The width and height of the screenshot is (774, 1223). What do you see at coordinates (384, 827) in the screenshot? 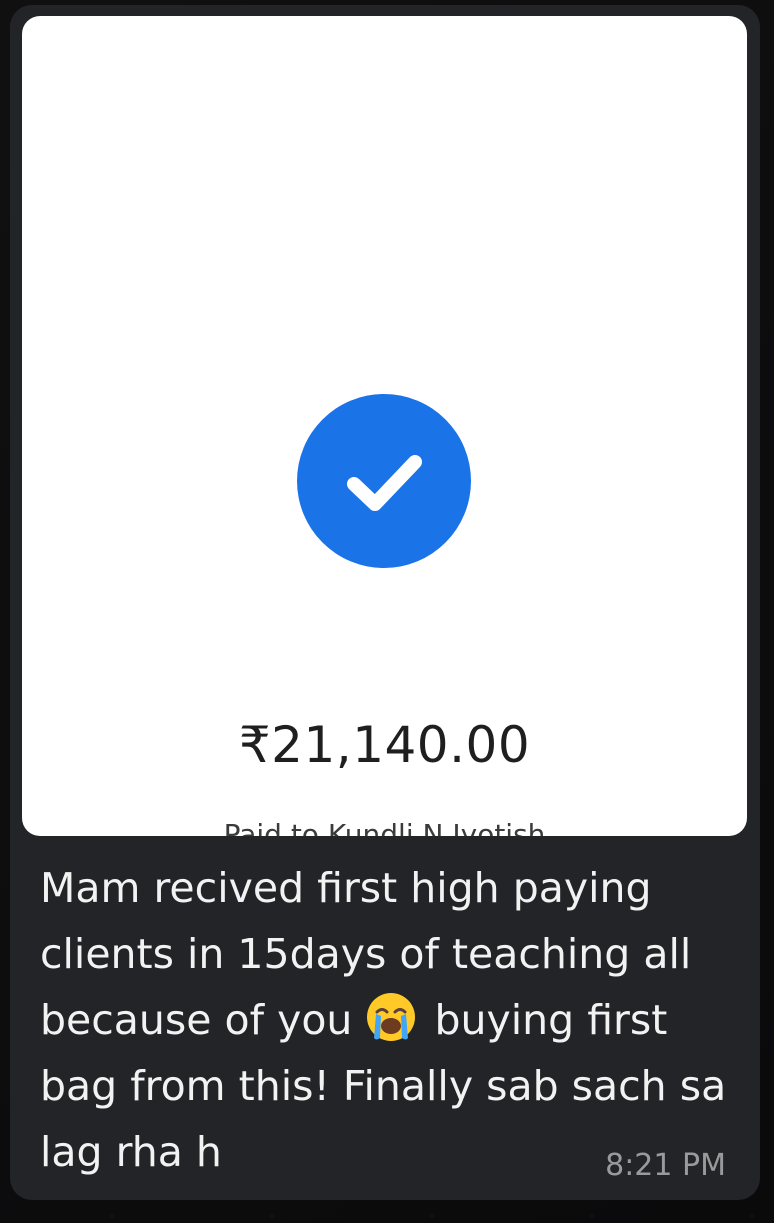
I see `paid-to-text: Paid to Kundli N Jyotish` at bounding box center [384, 827].